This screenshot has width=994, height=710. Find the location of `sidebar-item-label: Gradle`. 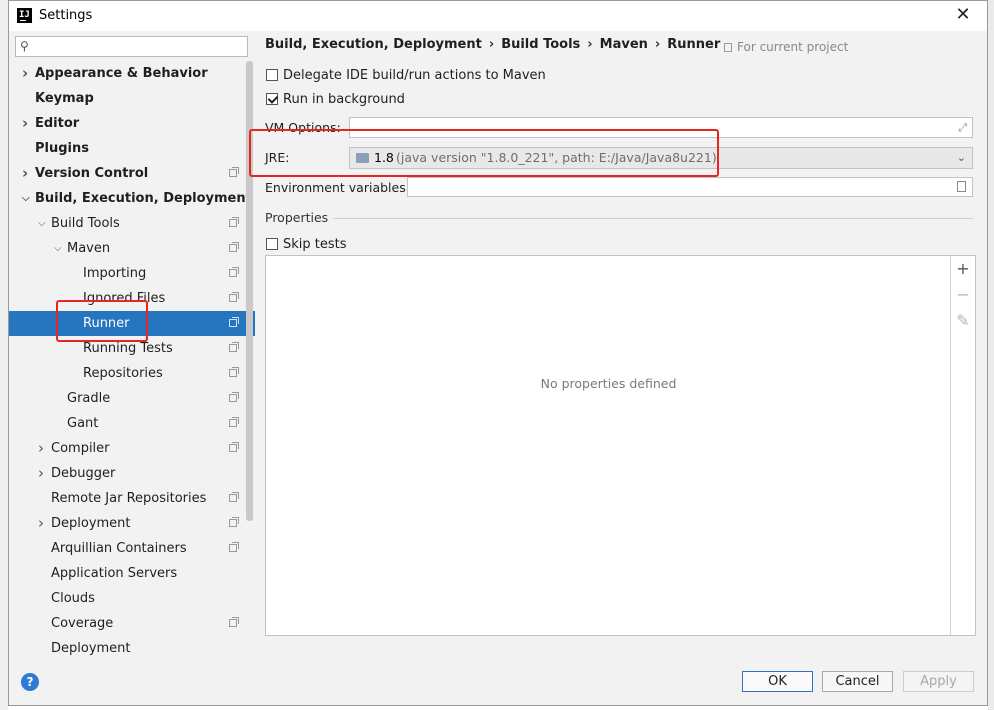

sidebar-item-label: Gradle is located at coordinates (89, 398).